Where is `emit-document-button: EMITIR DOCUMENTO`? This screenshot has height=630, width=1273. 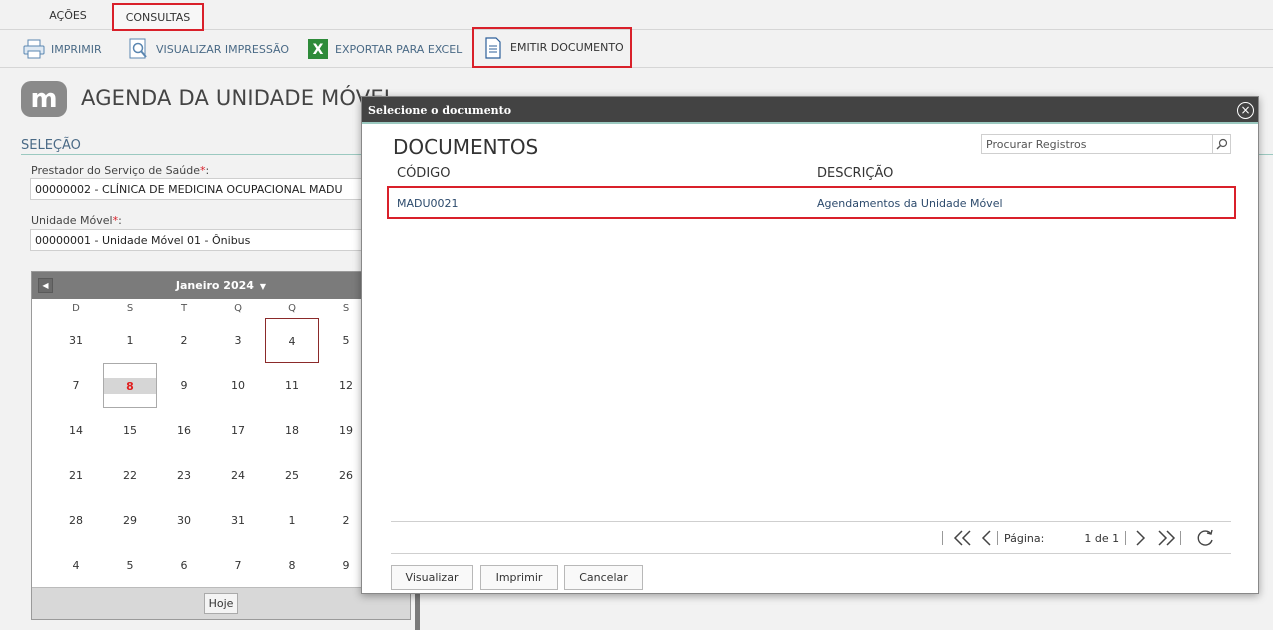 emit-document-button: EMITIR DOCUMENTO is located at coordinates (552, 47).